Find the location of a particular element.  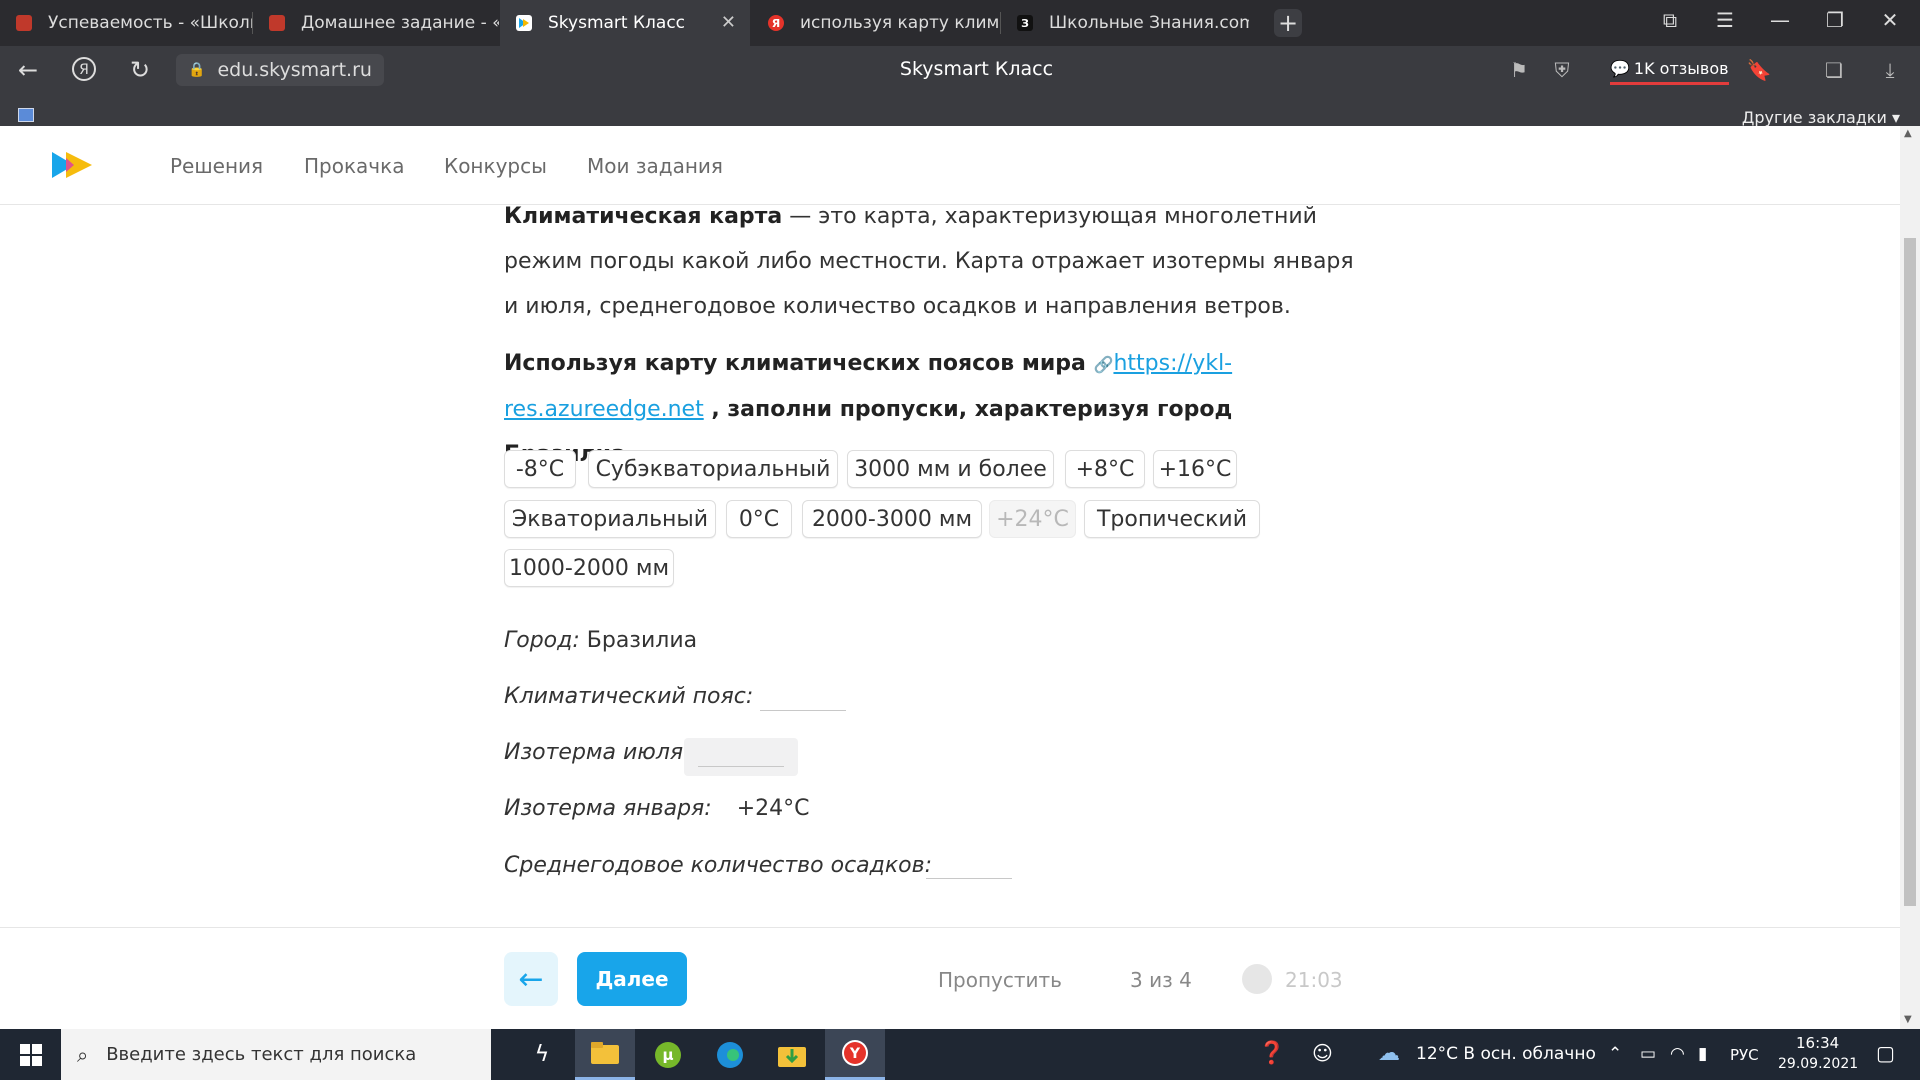

svg-text: µ is located at coordinates (667, 1055).